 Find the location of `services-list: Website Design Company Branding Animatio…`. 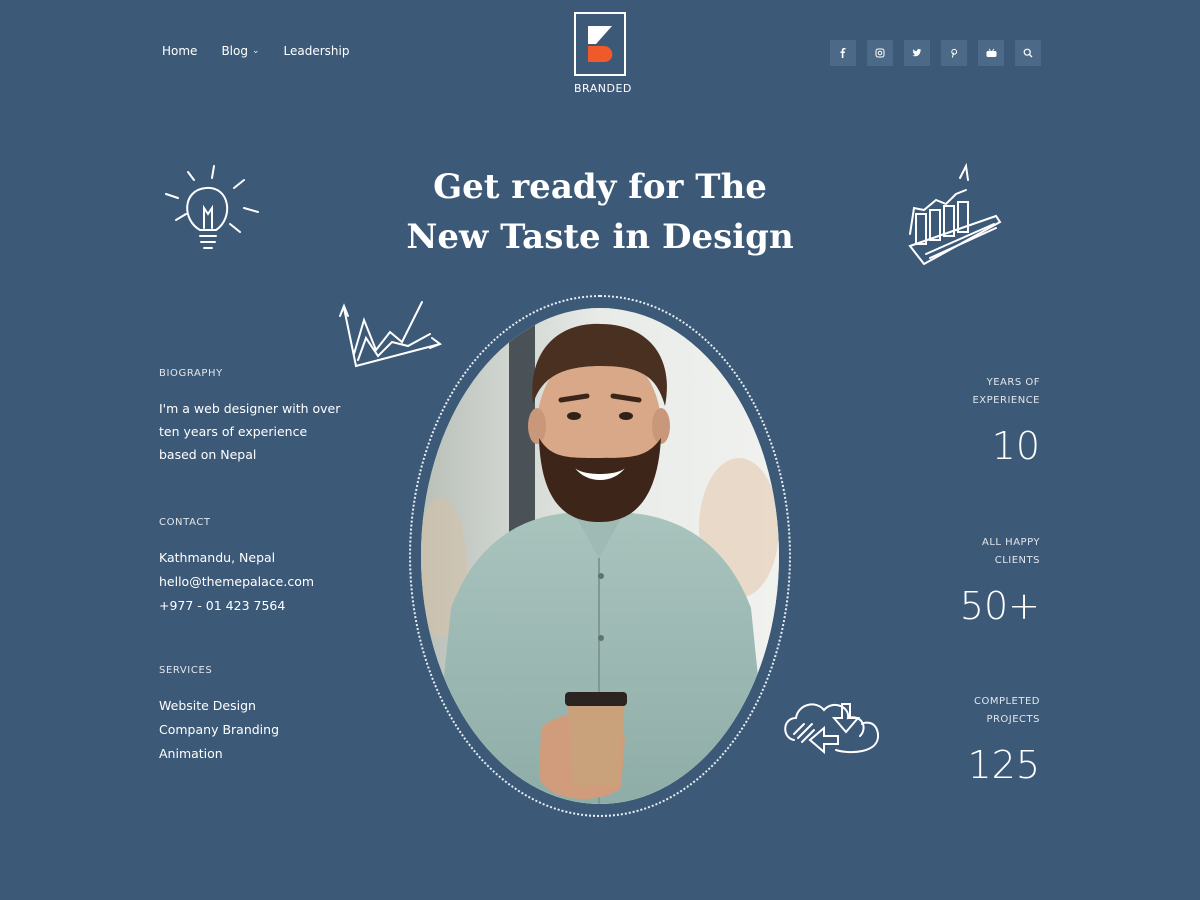

services-list: Website Design Company Branding Animatio… is located at coordinates (259, 730).